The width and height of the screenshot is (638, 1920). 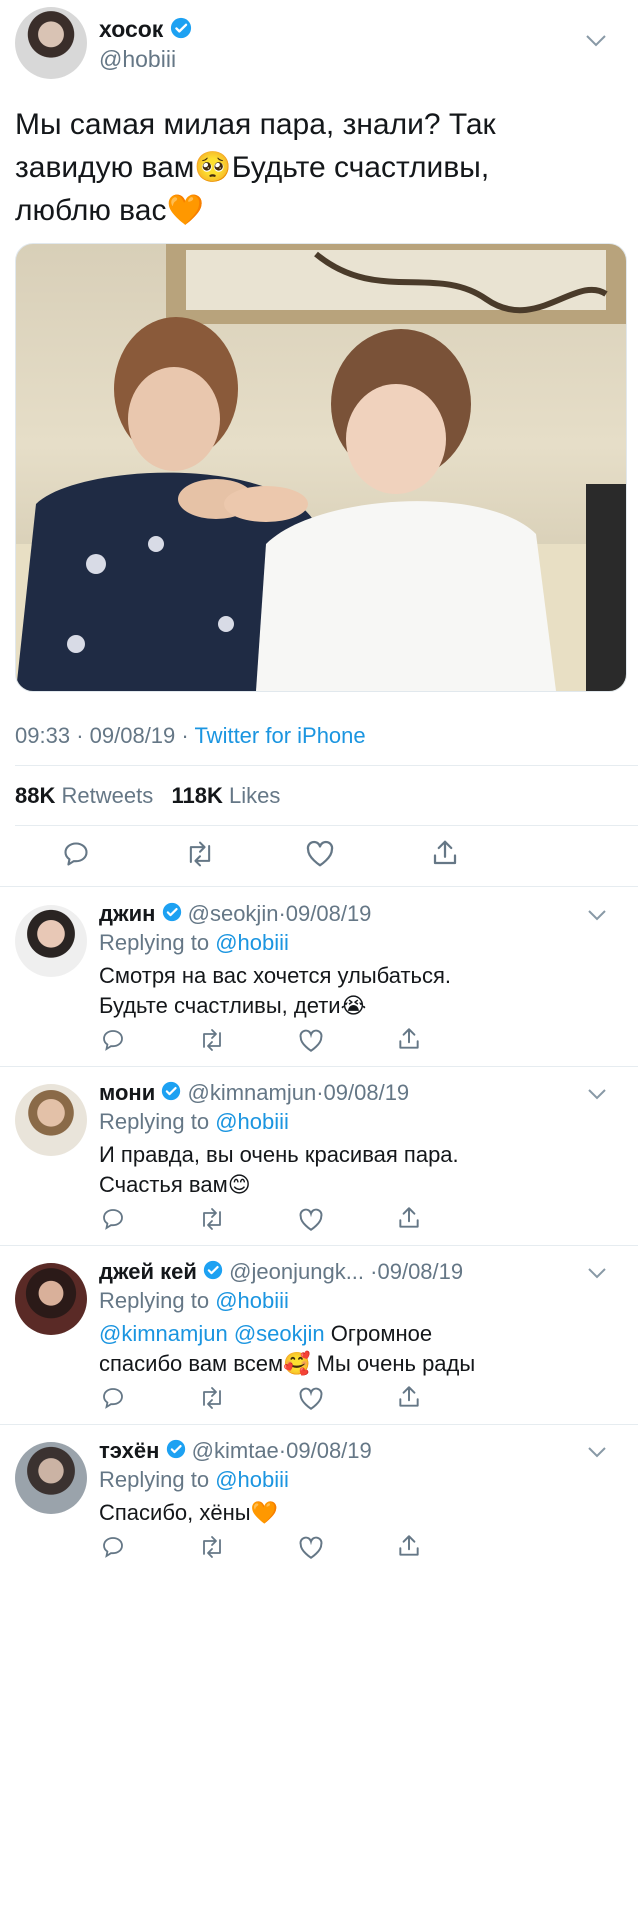 What do you see at coordinates (129, 1450) in the screenshot?
I see `reply-author-name: тэхён` at bounding box center [129, 1450].